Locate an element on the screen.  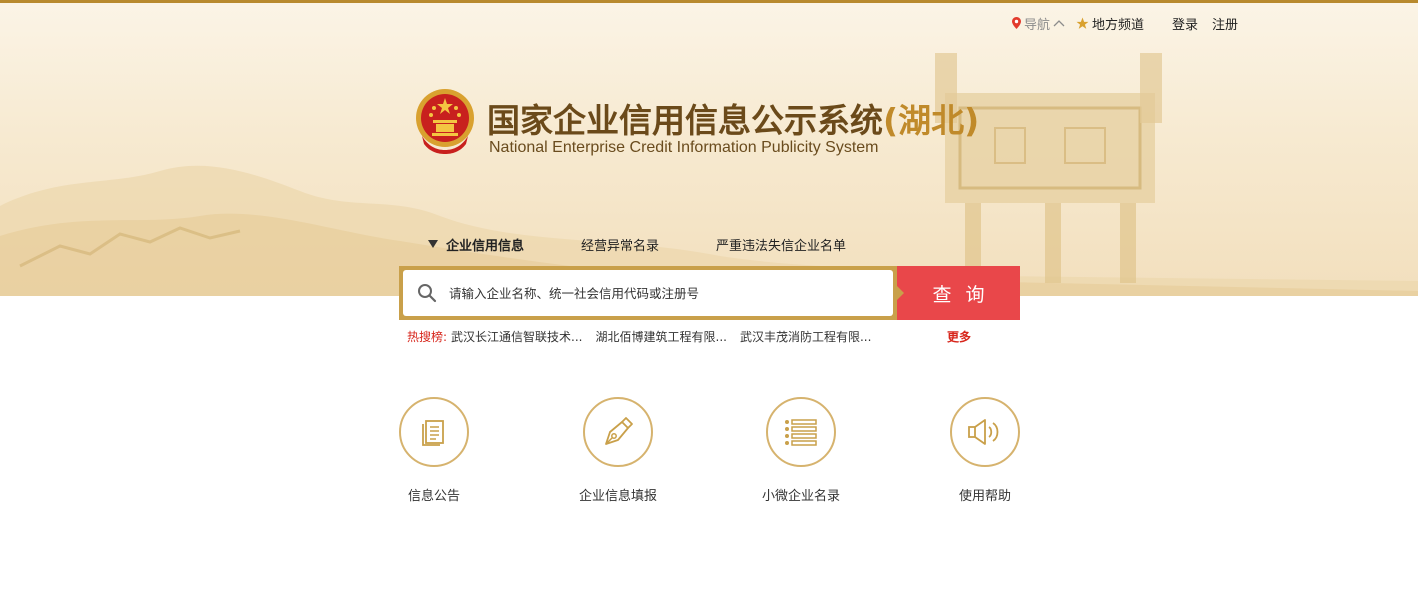
search-field-wrapper is located at coordinates (648, 293).